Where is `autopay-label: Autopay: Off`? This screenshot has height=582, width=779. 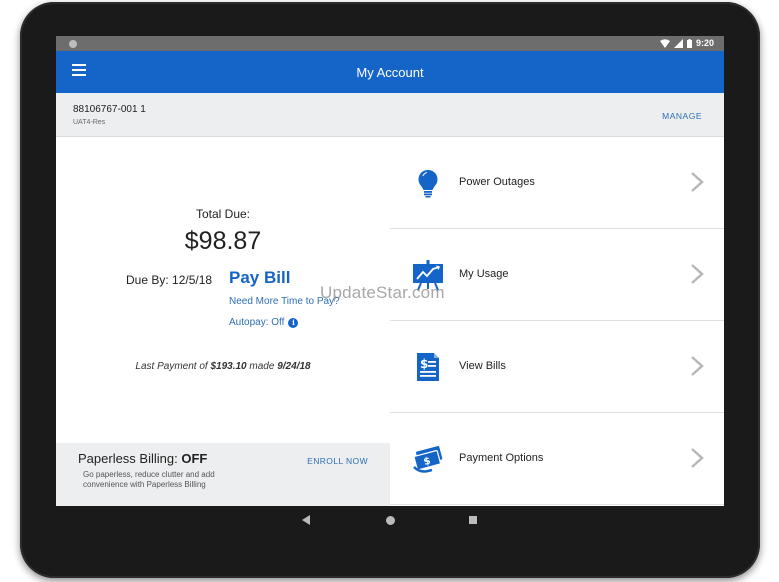
autopay-label: Autopay: Off is located at coordinates (257, 322).